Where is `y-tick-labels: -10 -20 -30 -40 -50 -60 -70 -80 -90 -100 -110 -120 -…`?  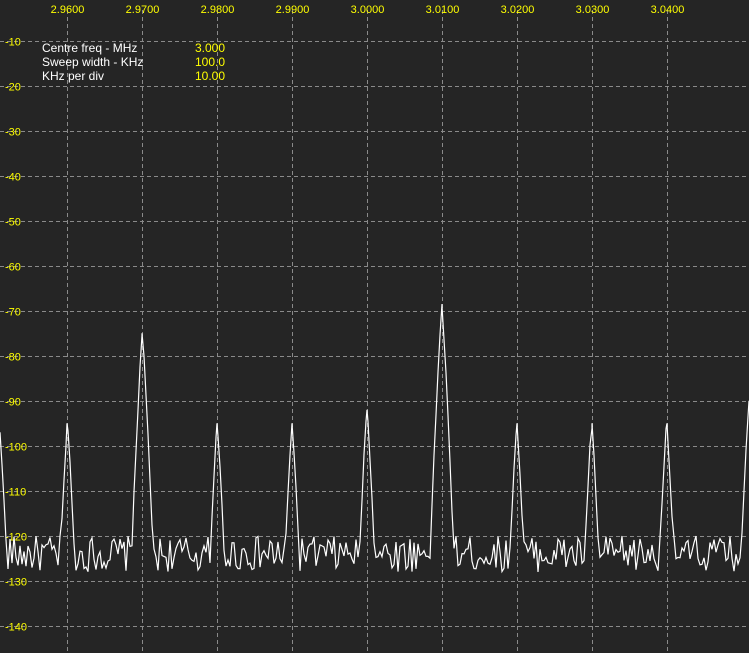
y-tick-labels: -10 -20 -30 -40 -50 -60 -70 -80 -90 -100 -110 -120 -… is located at coordinates (16, 335).